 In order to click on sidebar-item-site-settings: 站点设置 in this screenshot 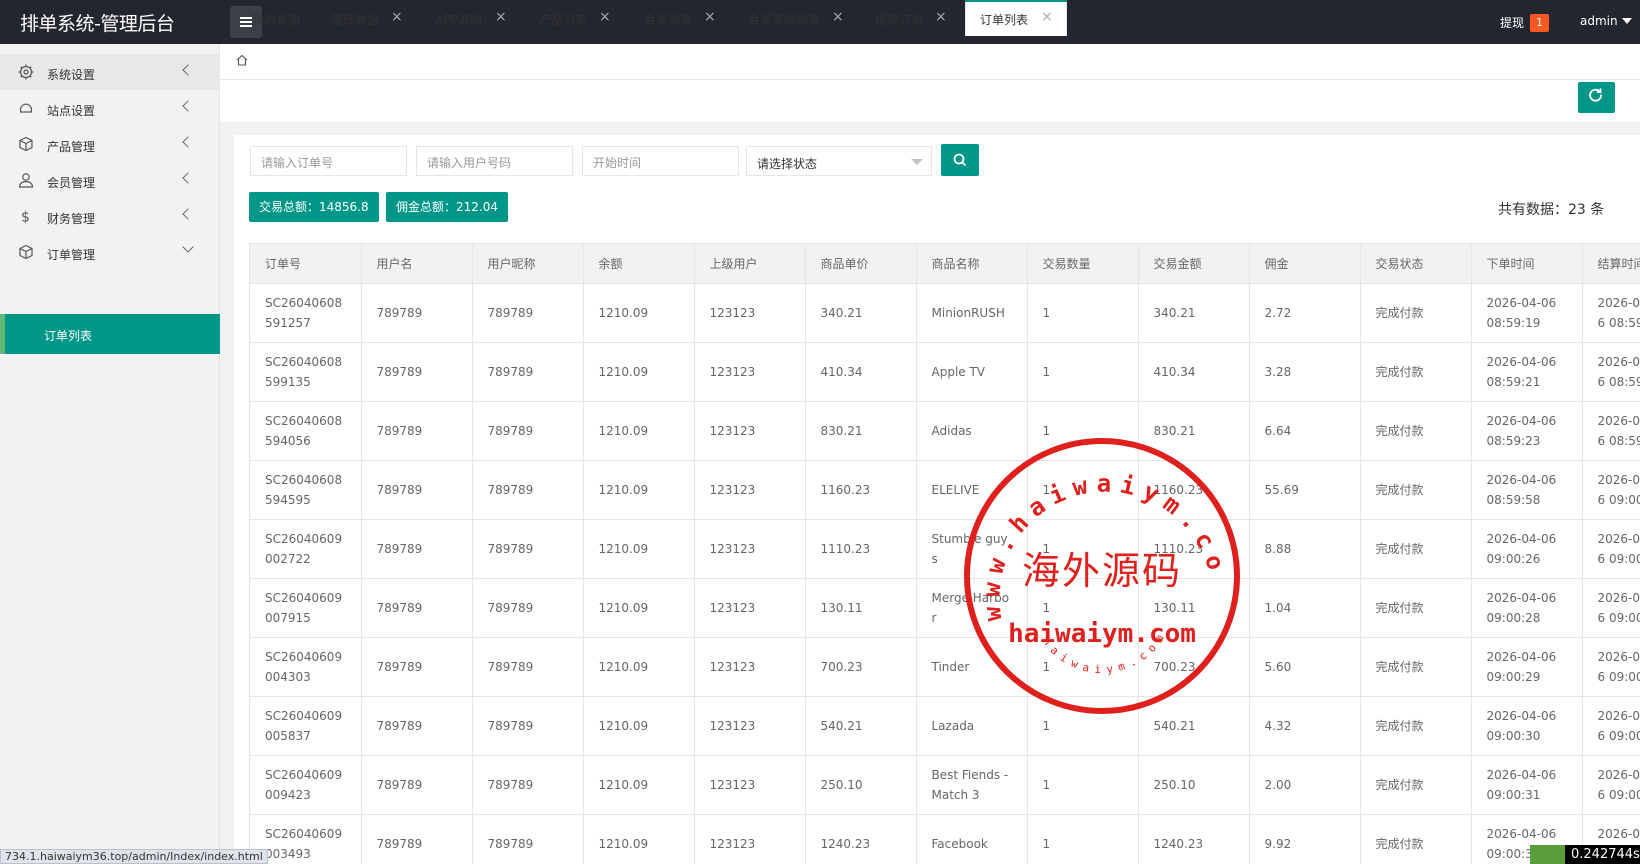, I will do `click(110, 108)`.